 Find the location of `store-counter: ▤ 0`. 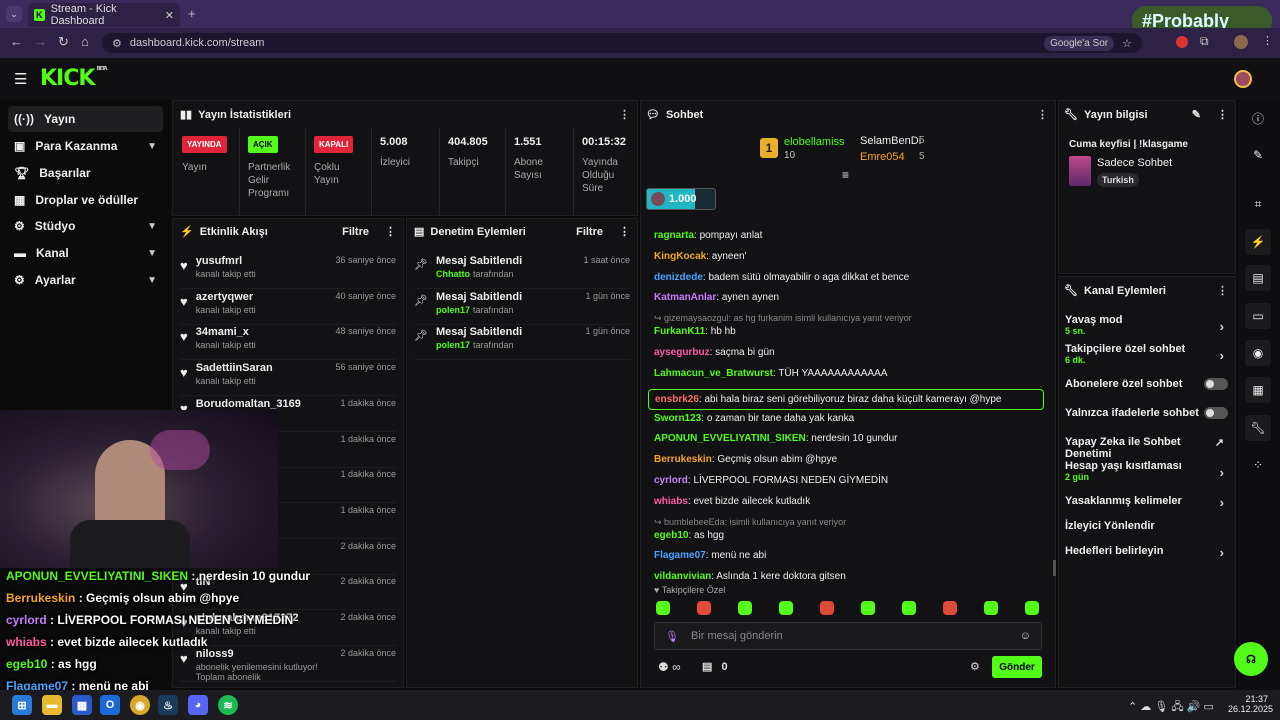

store-counter: ▤ 0 is located at coordinates (715, 666).